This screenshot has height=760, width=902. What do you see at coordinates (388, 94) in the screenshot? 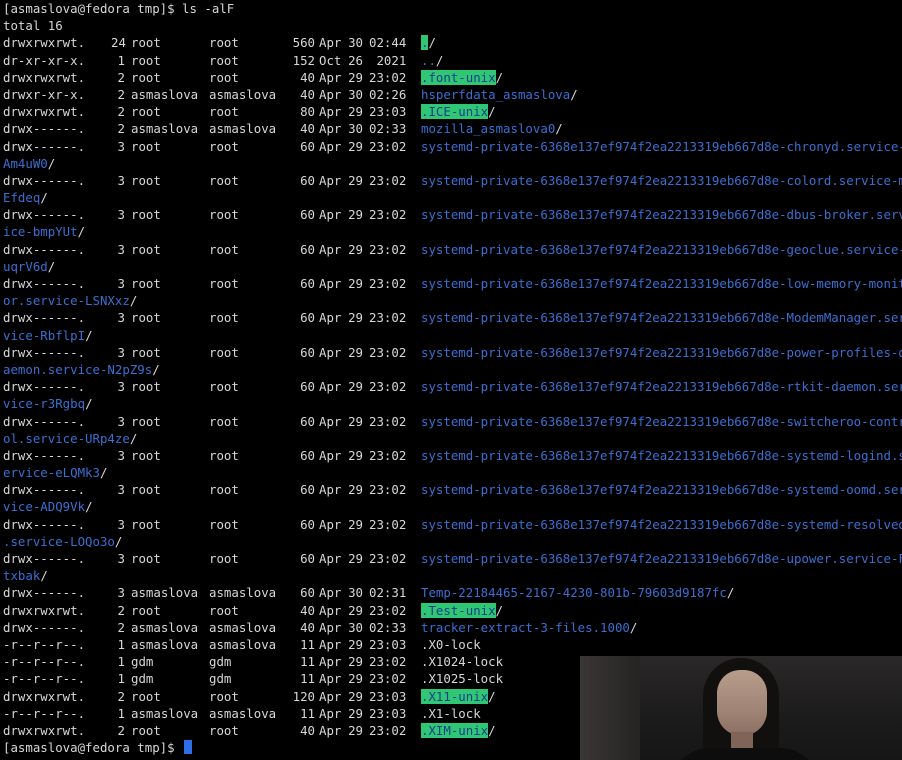
I see `time: 02:26` at bounding box center [388, 94].